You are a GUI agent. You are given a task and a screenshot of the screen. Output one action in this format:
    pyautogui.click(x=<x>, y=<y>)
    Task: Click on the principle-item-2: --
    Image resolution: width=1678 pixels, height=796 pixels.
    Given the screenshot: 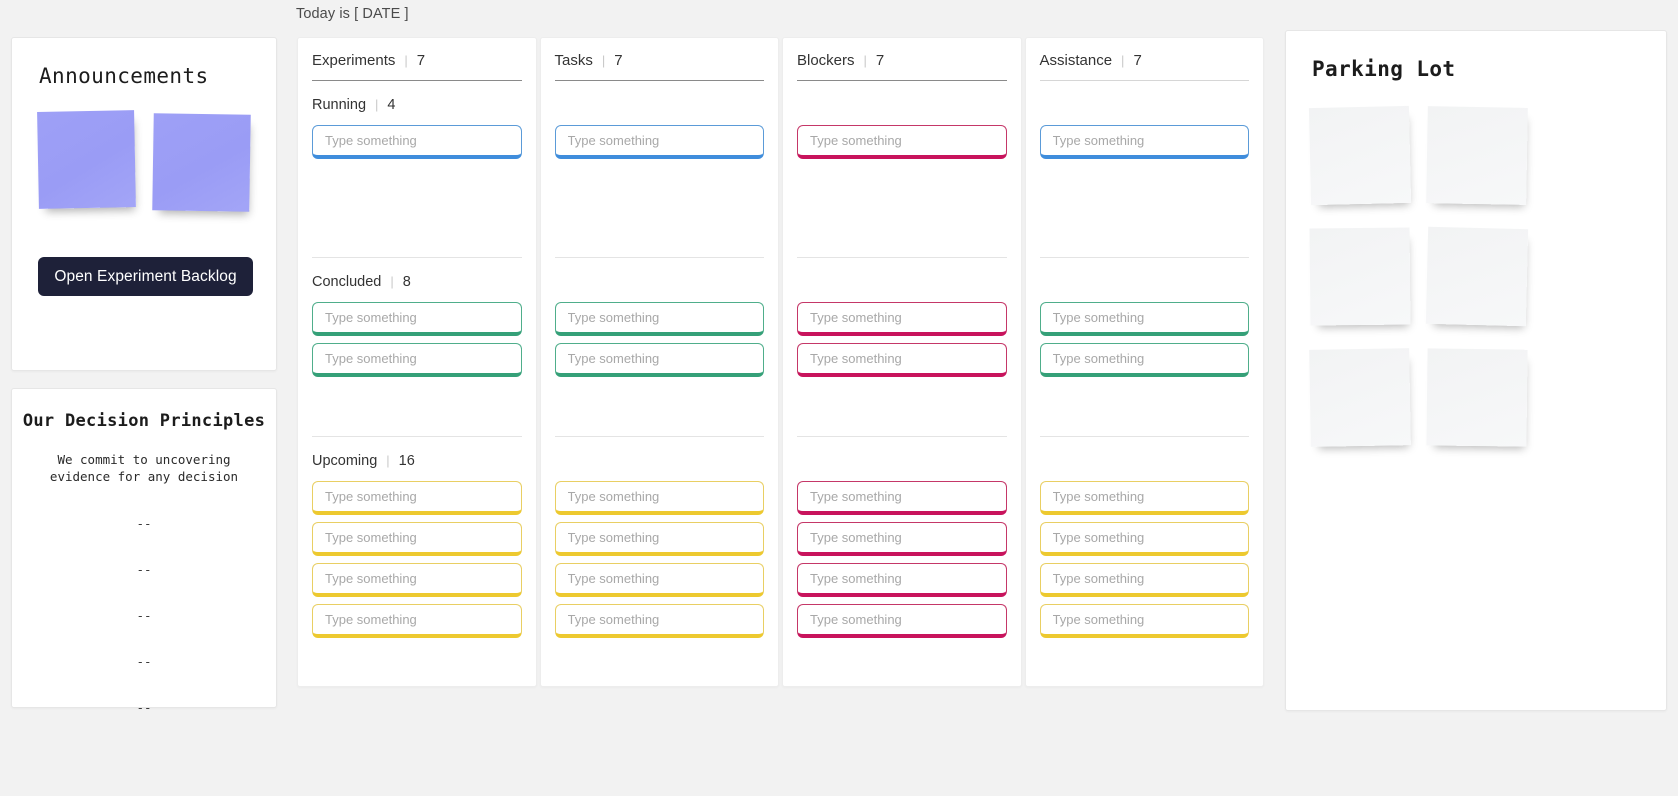 What is the action you would take?
    pyautogui.click(x=144, y=569)
    